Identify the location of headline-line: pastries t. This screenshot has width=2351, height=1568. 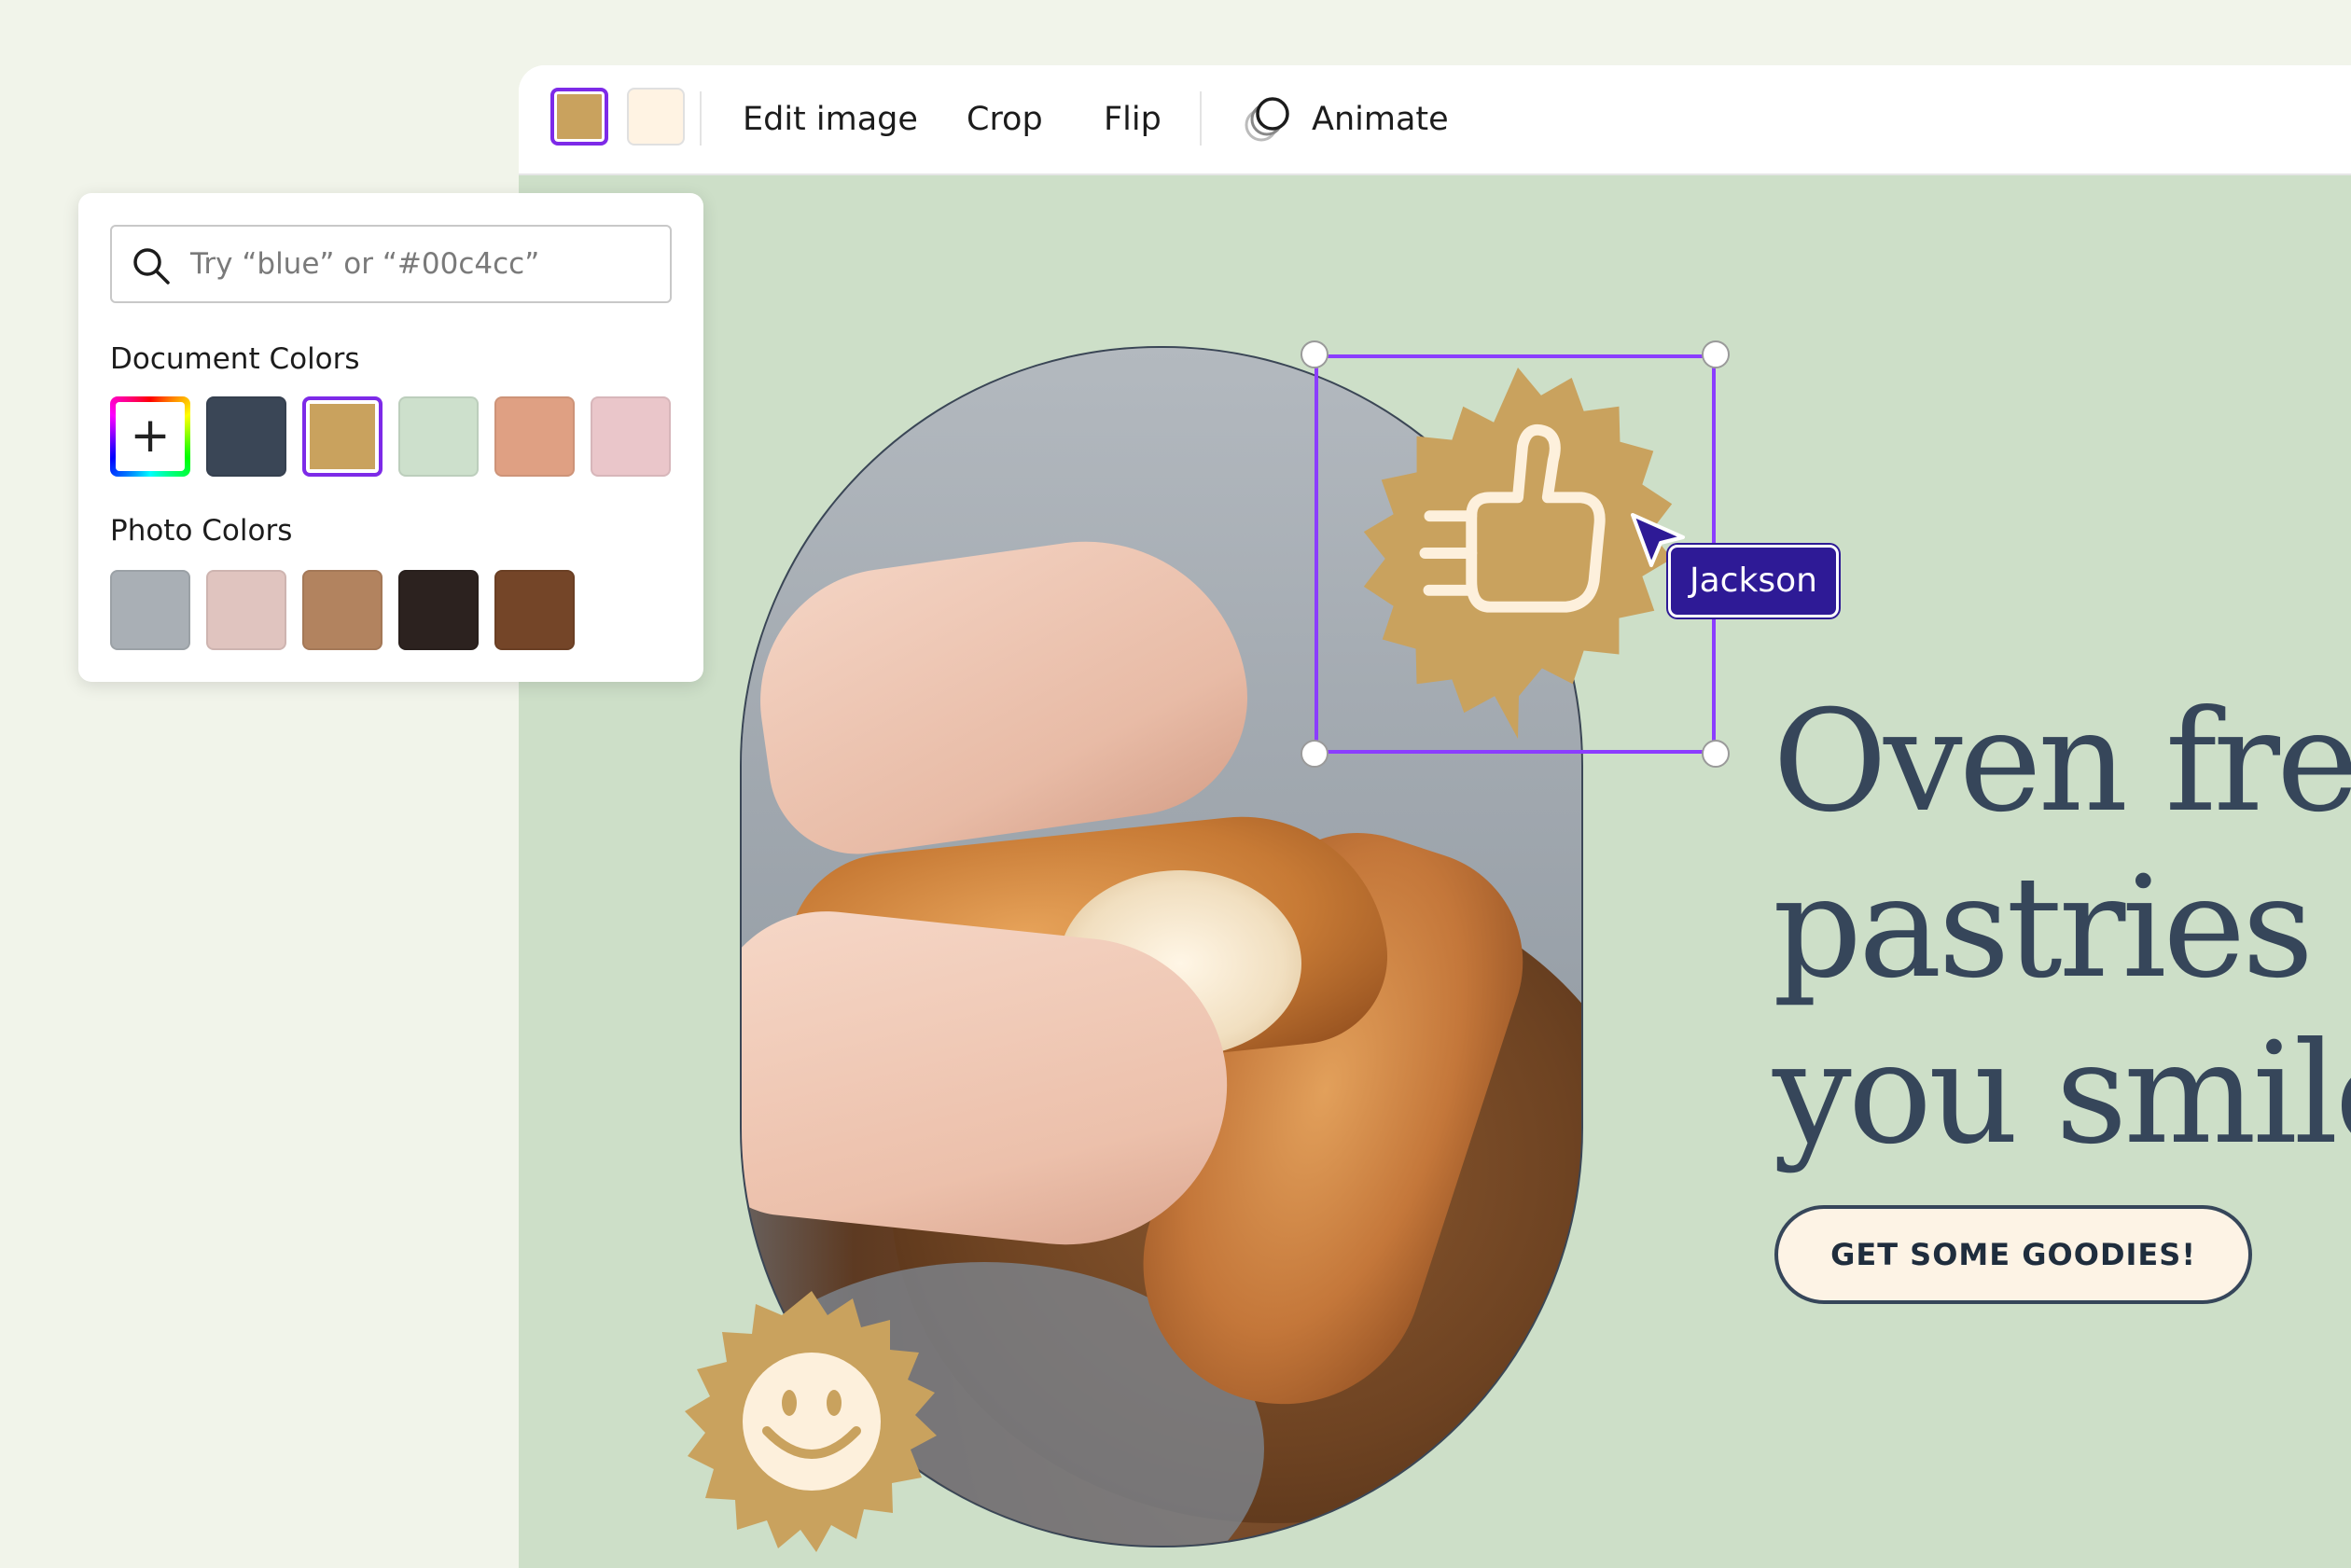
(2062, 928).